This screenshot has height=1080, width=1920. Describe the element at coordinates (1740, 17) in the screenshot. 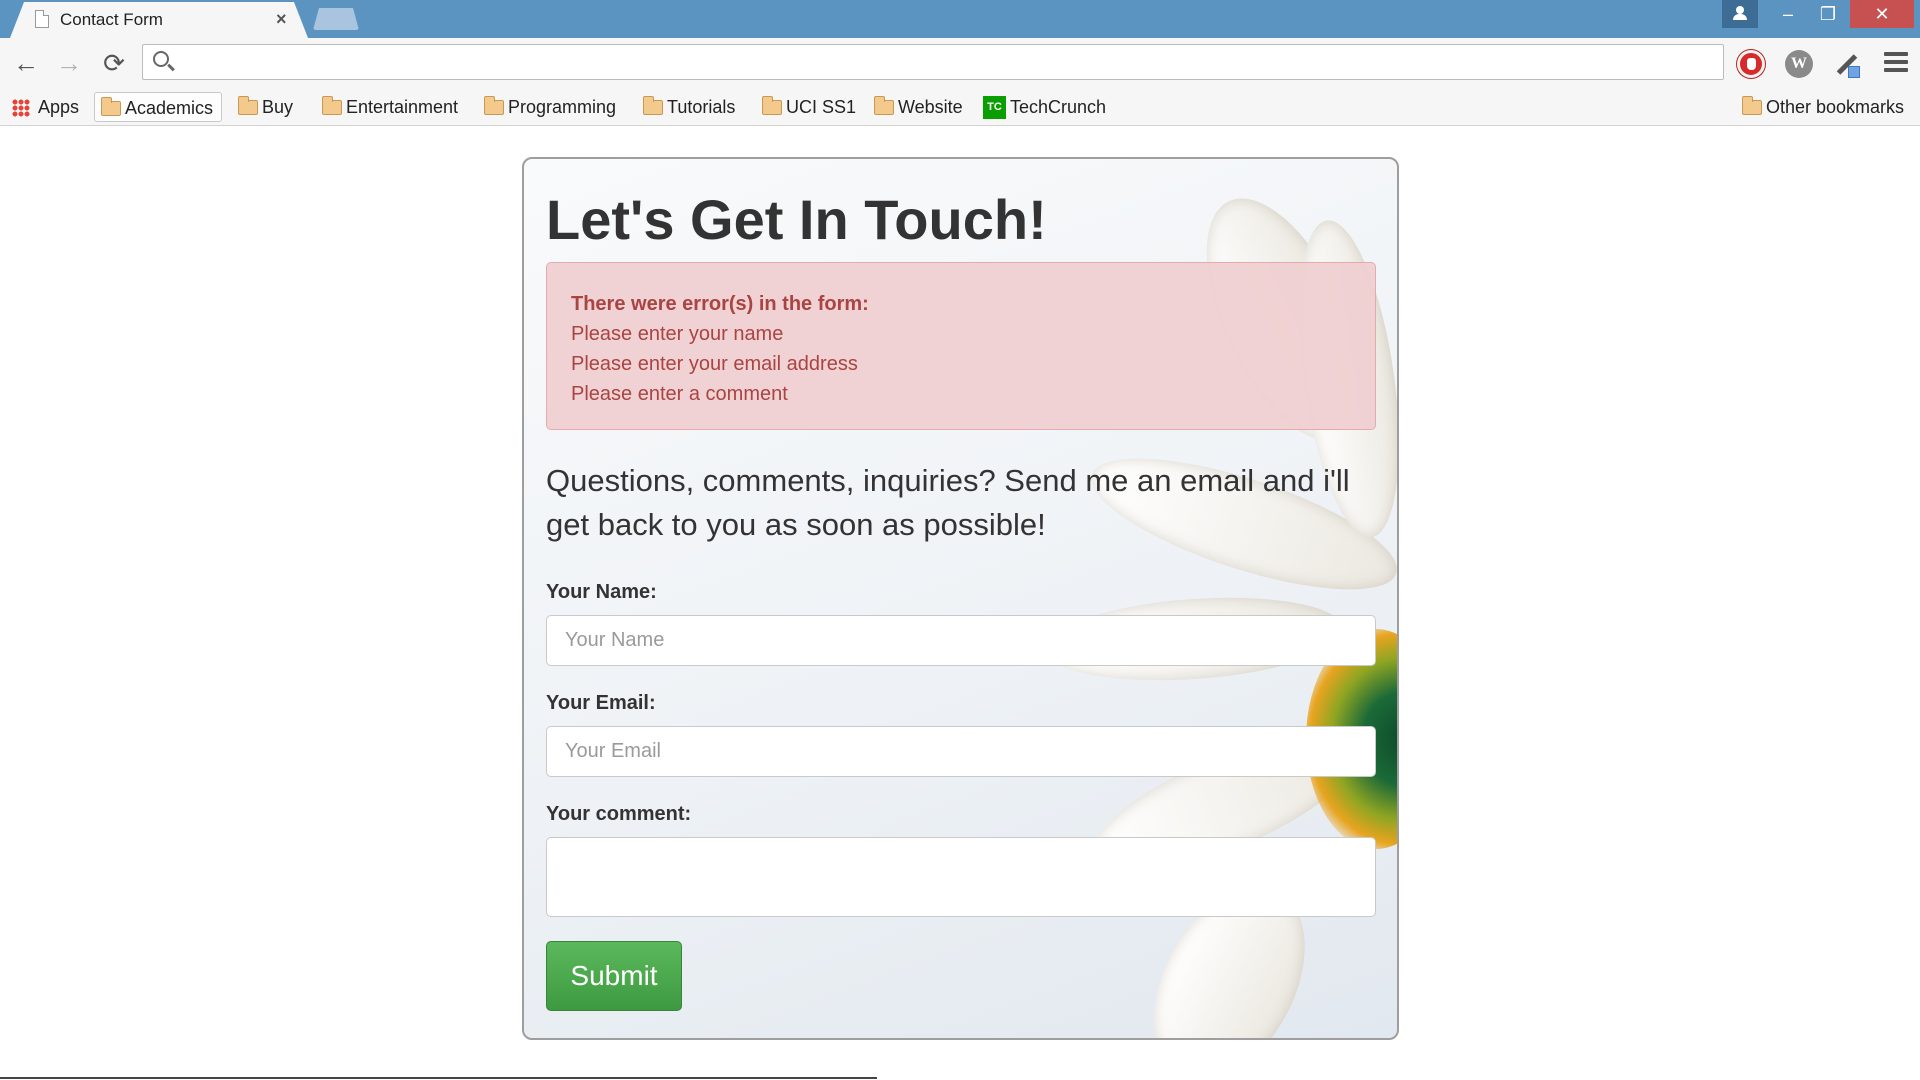

I see `user-body-icon` at that location.